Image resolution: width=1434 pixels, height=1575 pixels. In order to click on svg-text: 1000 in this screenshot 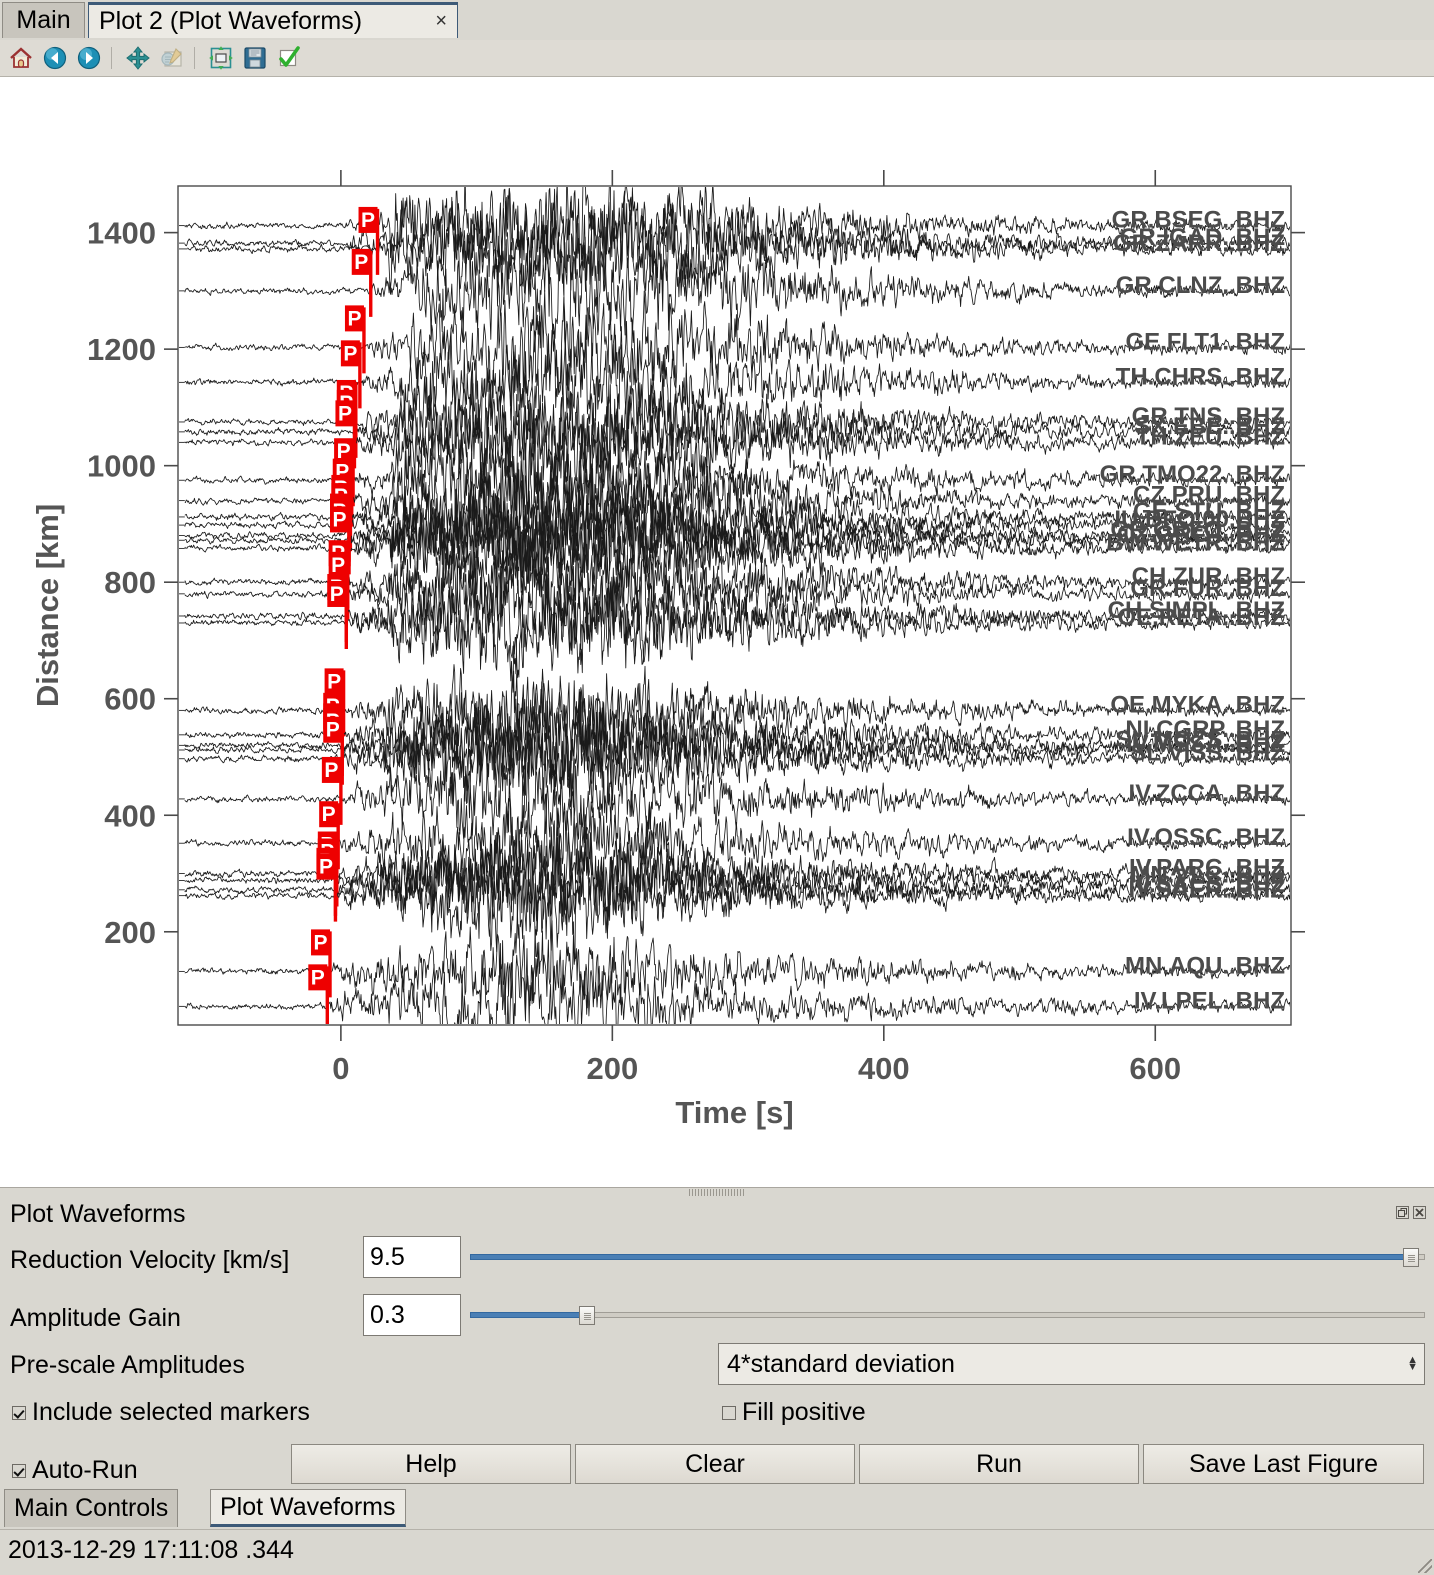, I will do `click(121, 466)`.